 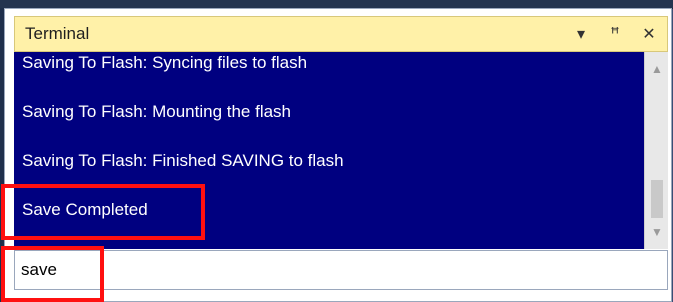 I want to click on scroll-down-icon: ▼, so click(x=656, y=232).